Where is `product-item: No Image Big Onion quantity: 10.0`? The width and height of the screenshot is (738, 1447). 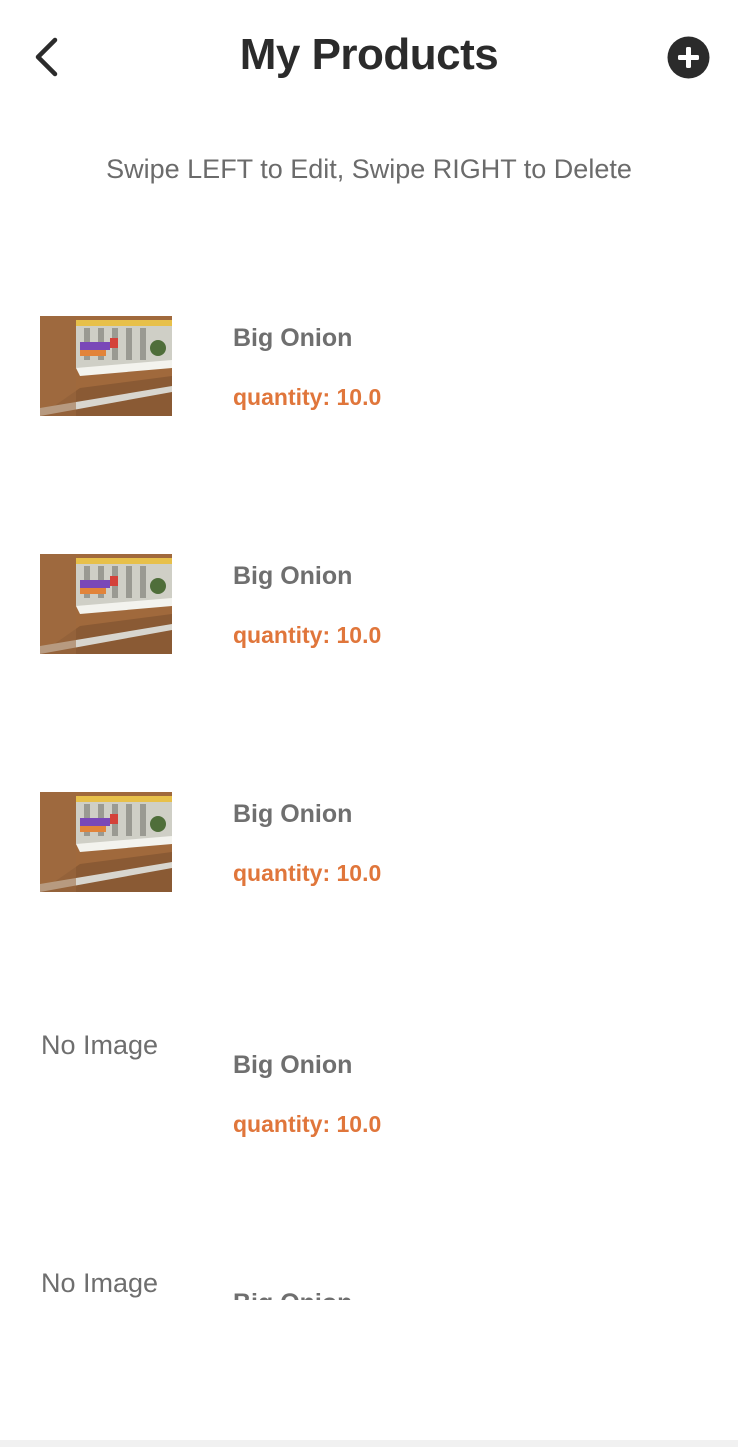
product-item: No Image Big Onion quantity: 10.0 is located at coordinates (369, 1130).